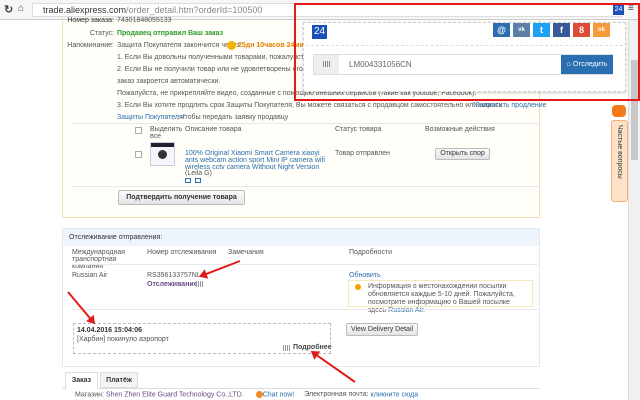 The image size is (640, 400). Describe the element at coordinates (336, 395) in the screenshot. I see `email-label: Электронная почта:` at that location.